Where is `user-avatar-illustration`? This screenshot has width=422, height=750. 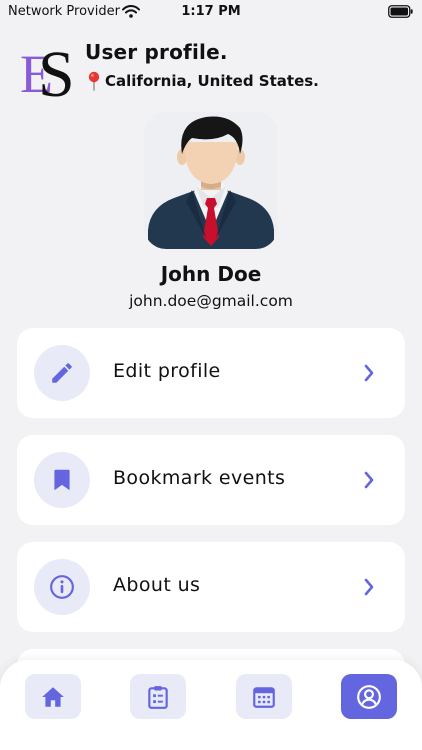 user-avatar-illustration is located at coordinates (211, 182).